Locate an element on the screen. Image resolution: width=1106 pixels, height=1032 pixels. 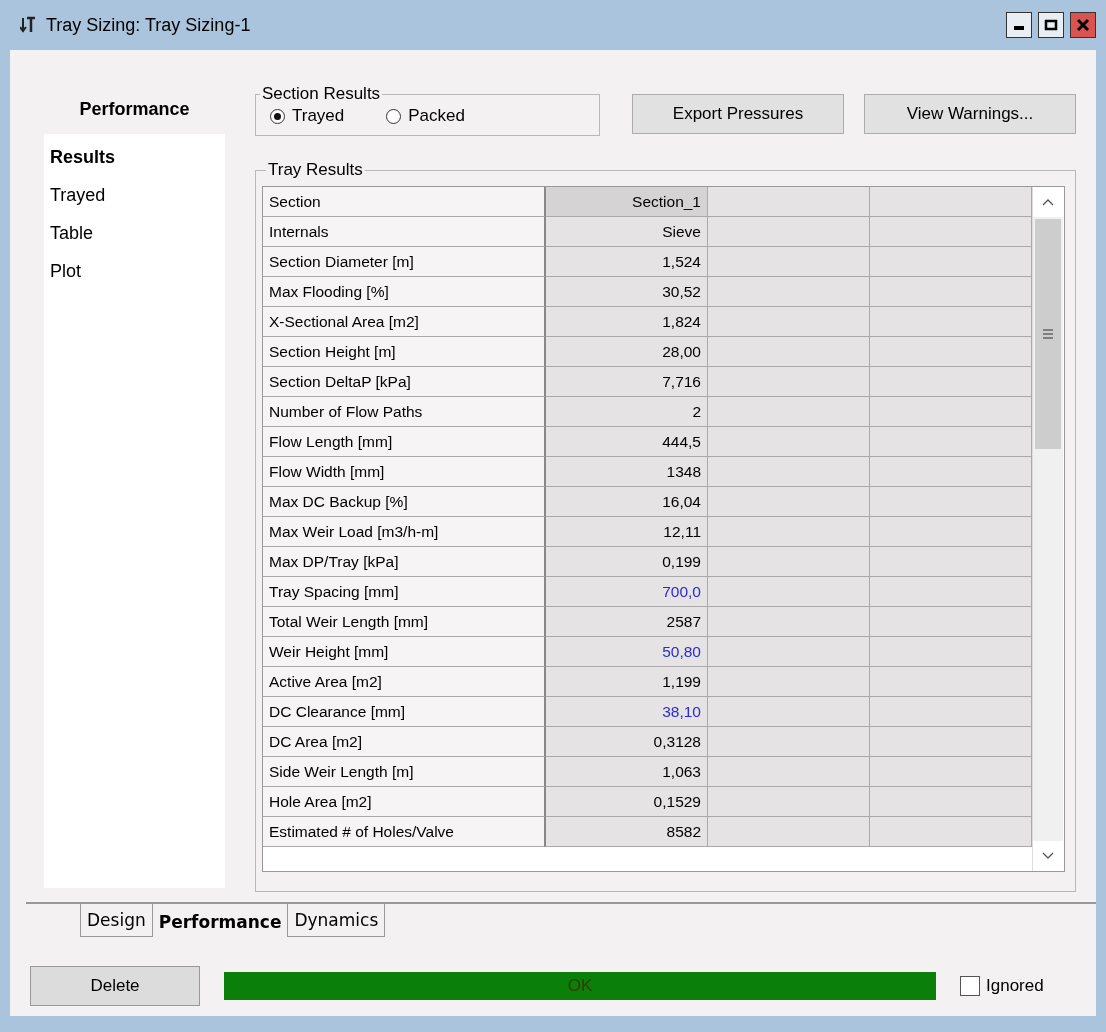
scrollbar-thumb is located at coordinates (1048, 334).